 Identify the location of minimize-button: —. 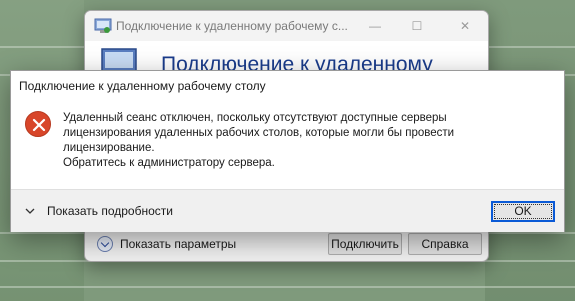
(375, 26).